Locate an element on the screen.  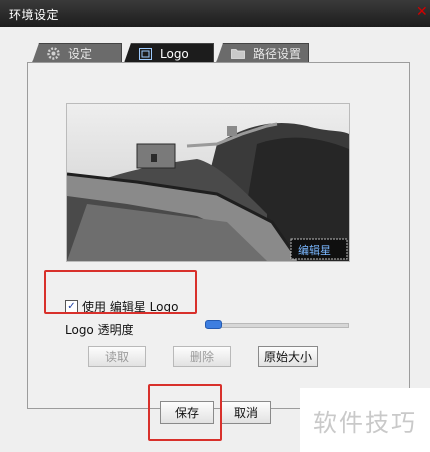
read-button: 读取 is located at coordinates (117, 356).